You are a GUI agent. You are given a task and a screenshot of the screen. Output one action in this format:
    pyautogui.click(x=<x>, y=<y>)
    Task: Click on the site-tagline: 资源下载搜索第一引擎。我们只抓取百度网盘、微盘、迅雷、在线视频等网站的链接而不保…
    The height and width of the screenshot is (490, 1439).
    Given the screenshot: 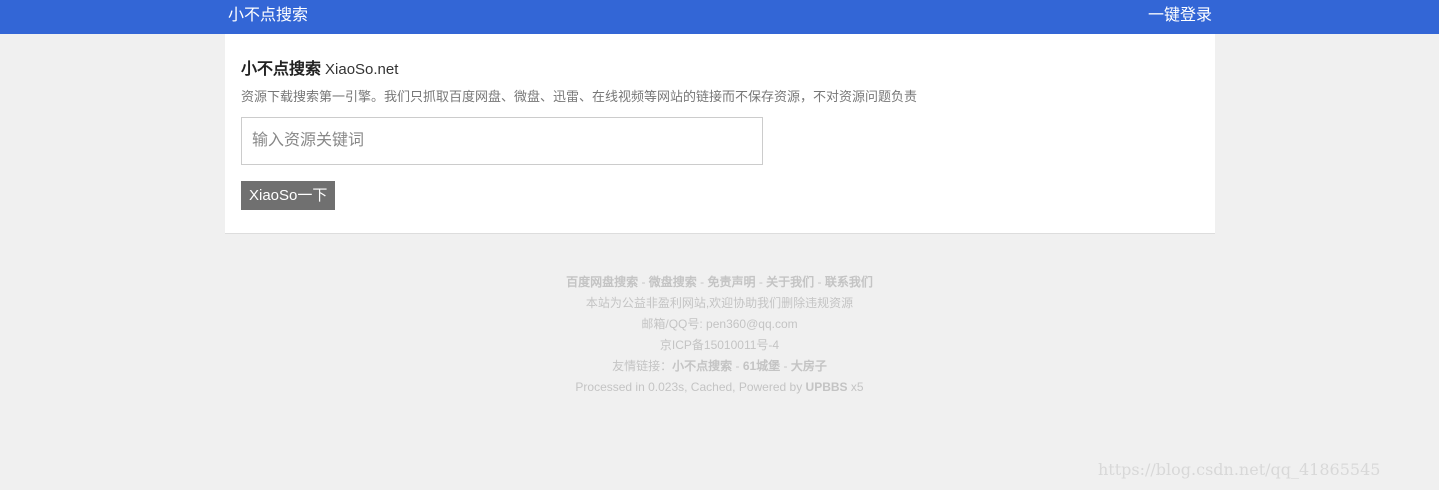 What is the action you would take?
    pyautogui.click(x=579, y=96)
    